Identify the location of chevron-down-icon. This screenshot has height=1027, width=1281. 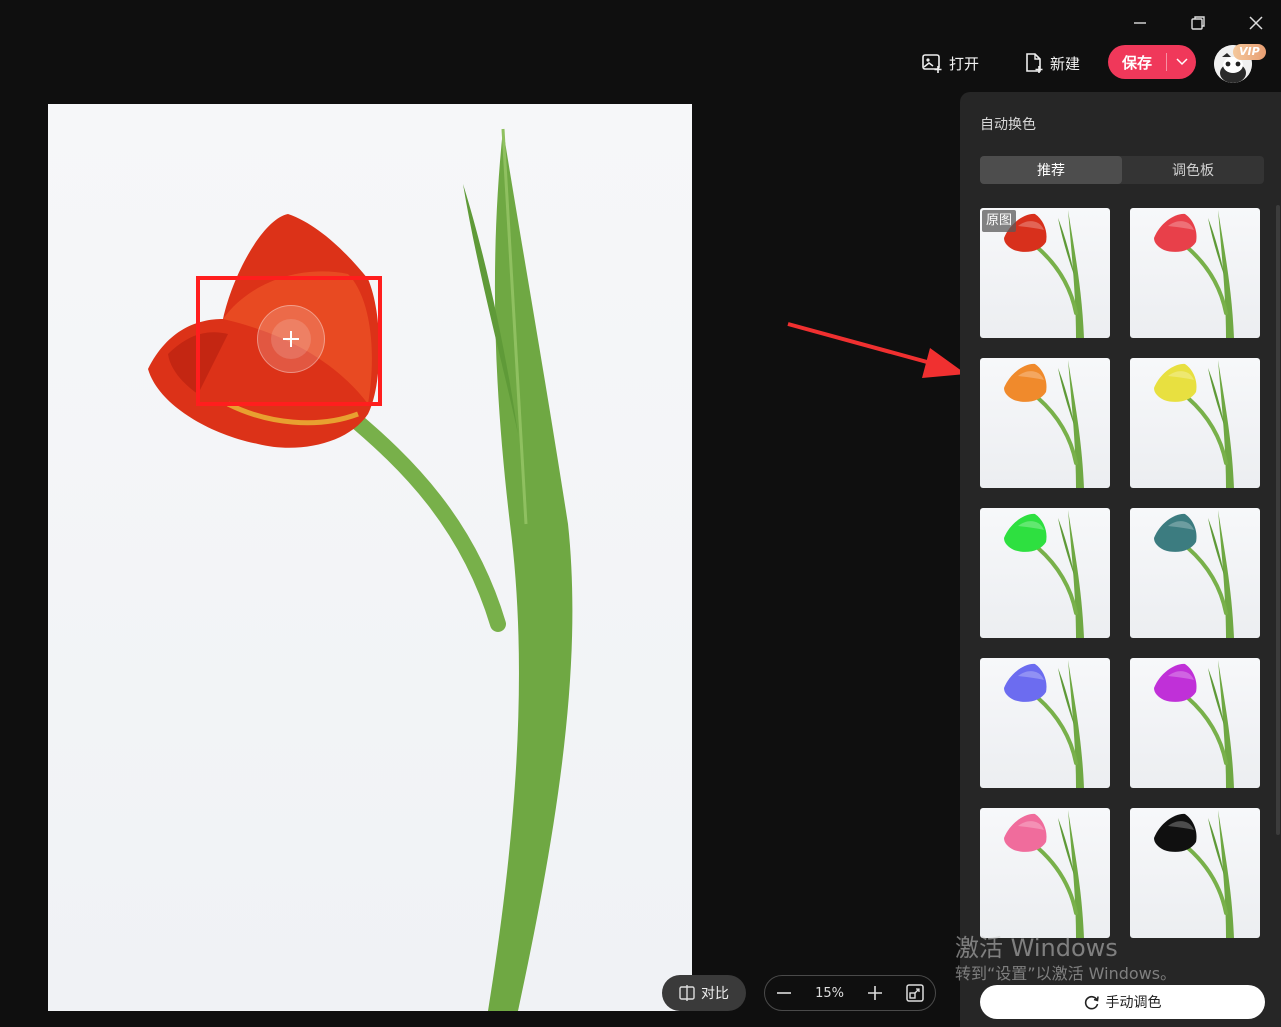
(1181, 62).